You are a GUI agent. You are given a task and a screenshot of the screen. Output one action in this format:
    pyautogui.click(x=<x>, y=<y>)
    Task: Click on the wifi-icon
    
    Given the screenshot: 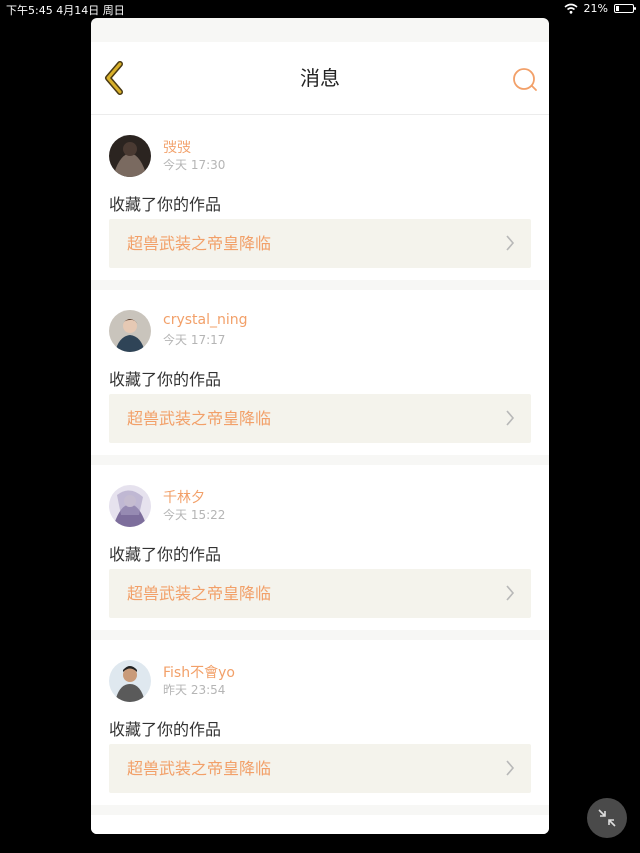 What is the action you would take?
    pyautogui.click(x=571, y=8)
    